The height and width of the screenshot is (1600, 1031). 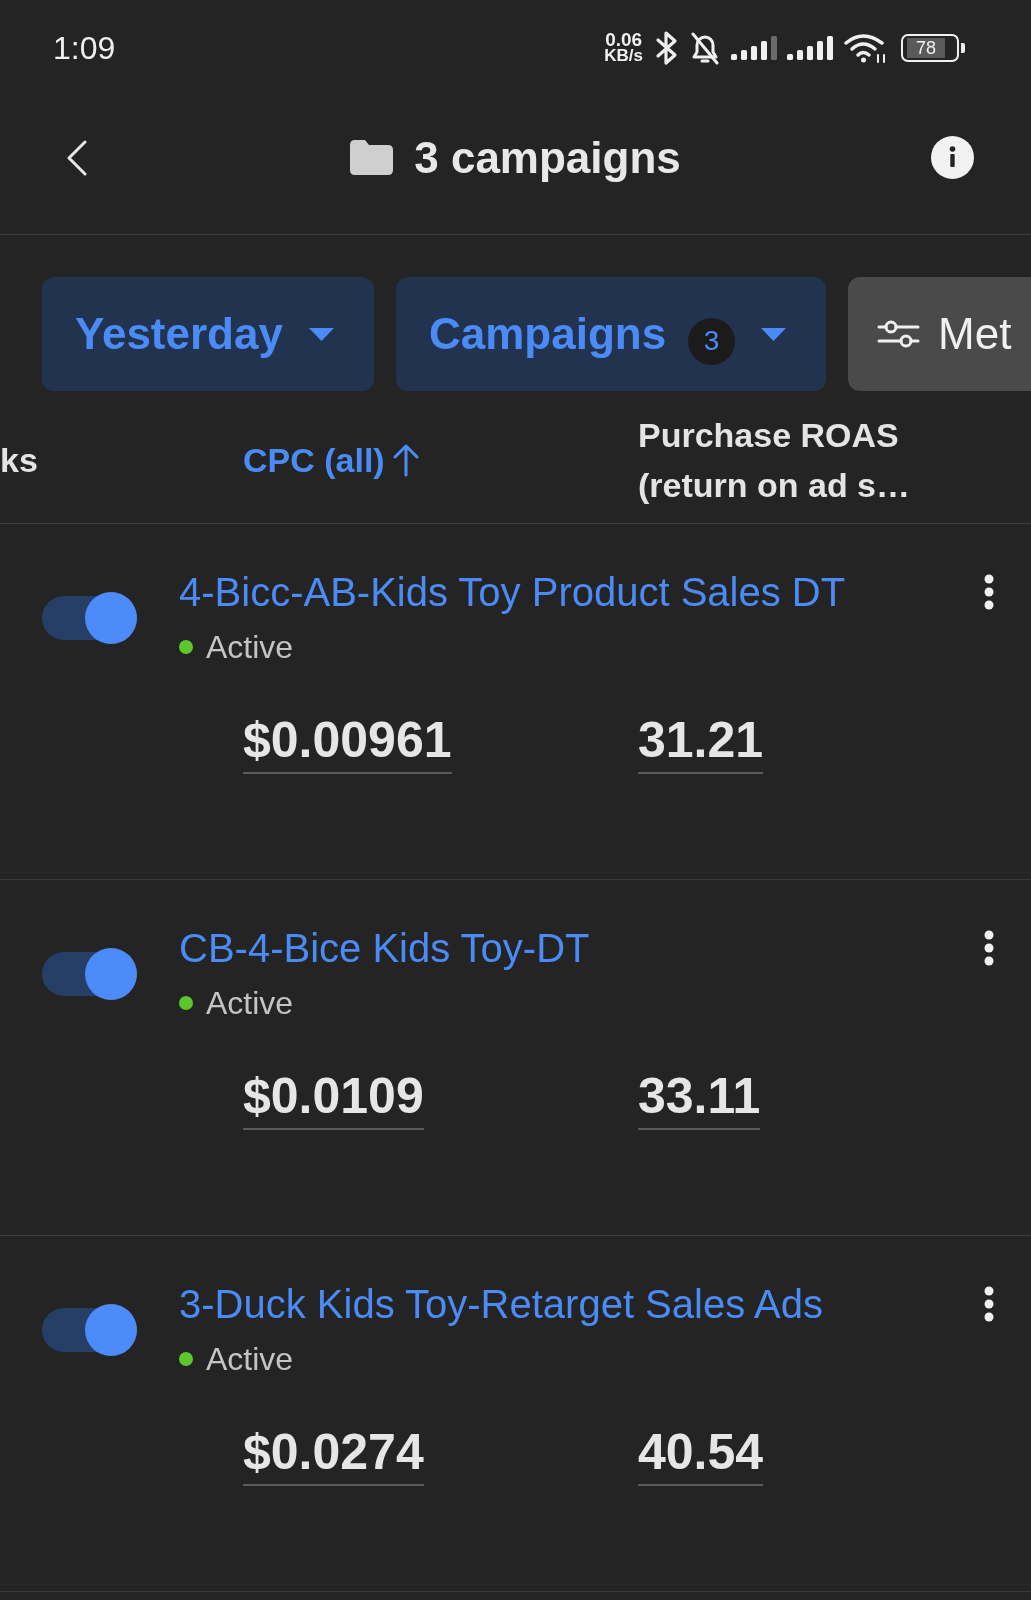 What do you see at coordinates (623, 56) in the screenshot?
I see `net-speed-unit: KB/s` at bounding box center [623, 56].